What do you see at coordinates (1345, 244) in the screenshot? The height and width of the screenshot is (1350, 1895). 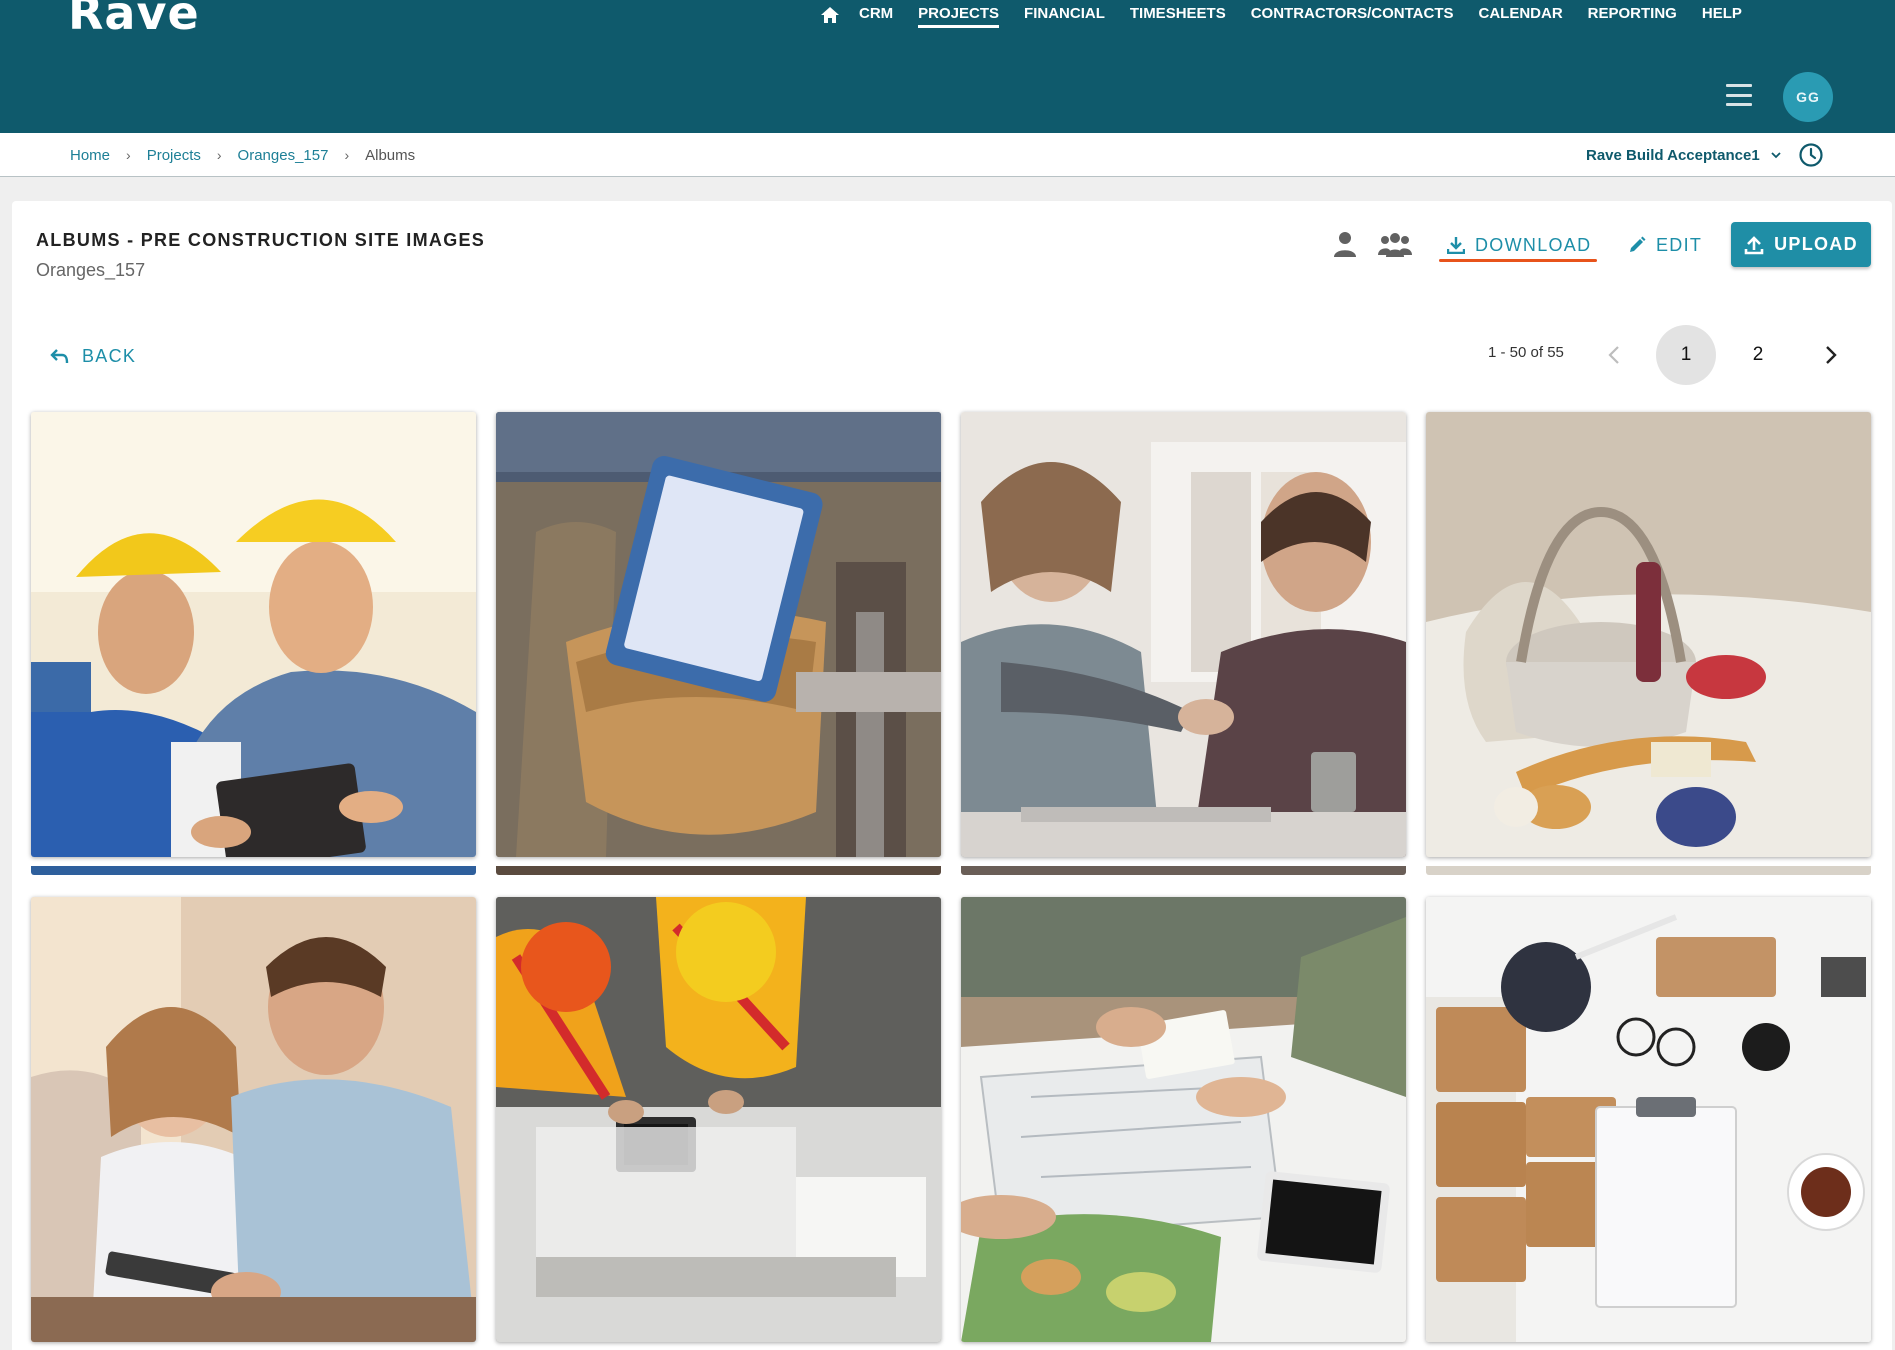 I see `person-icon` at bounding box center [1345, 244].